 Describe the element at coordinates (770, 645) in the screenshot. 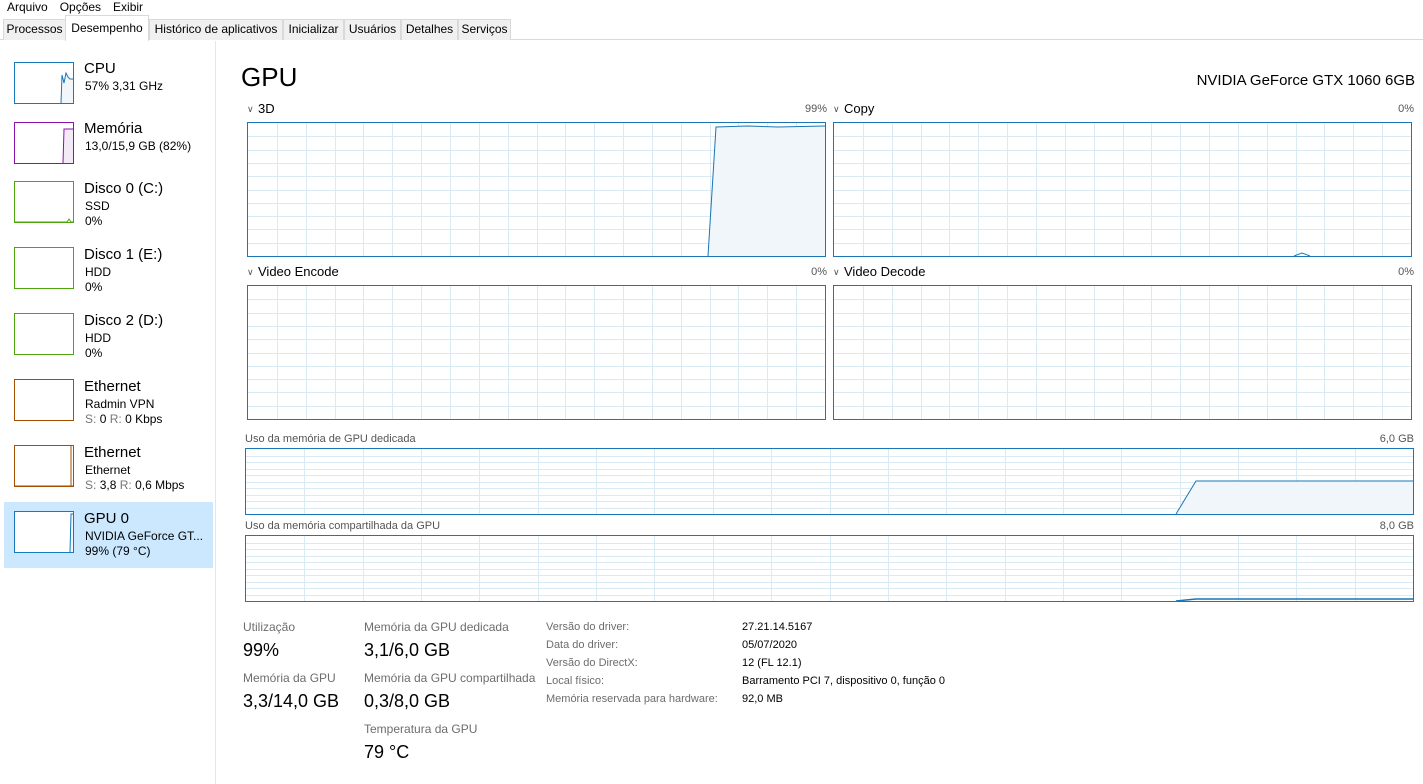

I see `driver-date-value: 05/07/2020` at that location.